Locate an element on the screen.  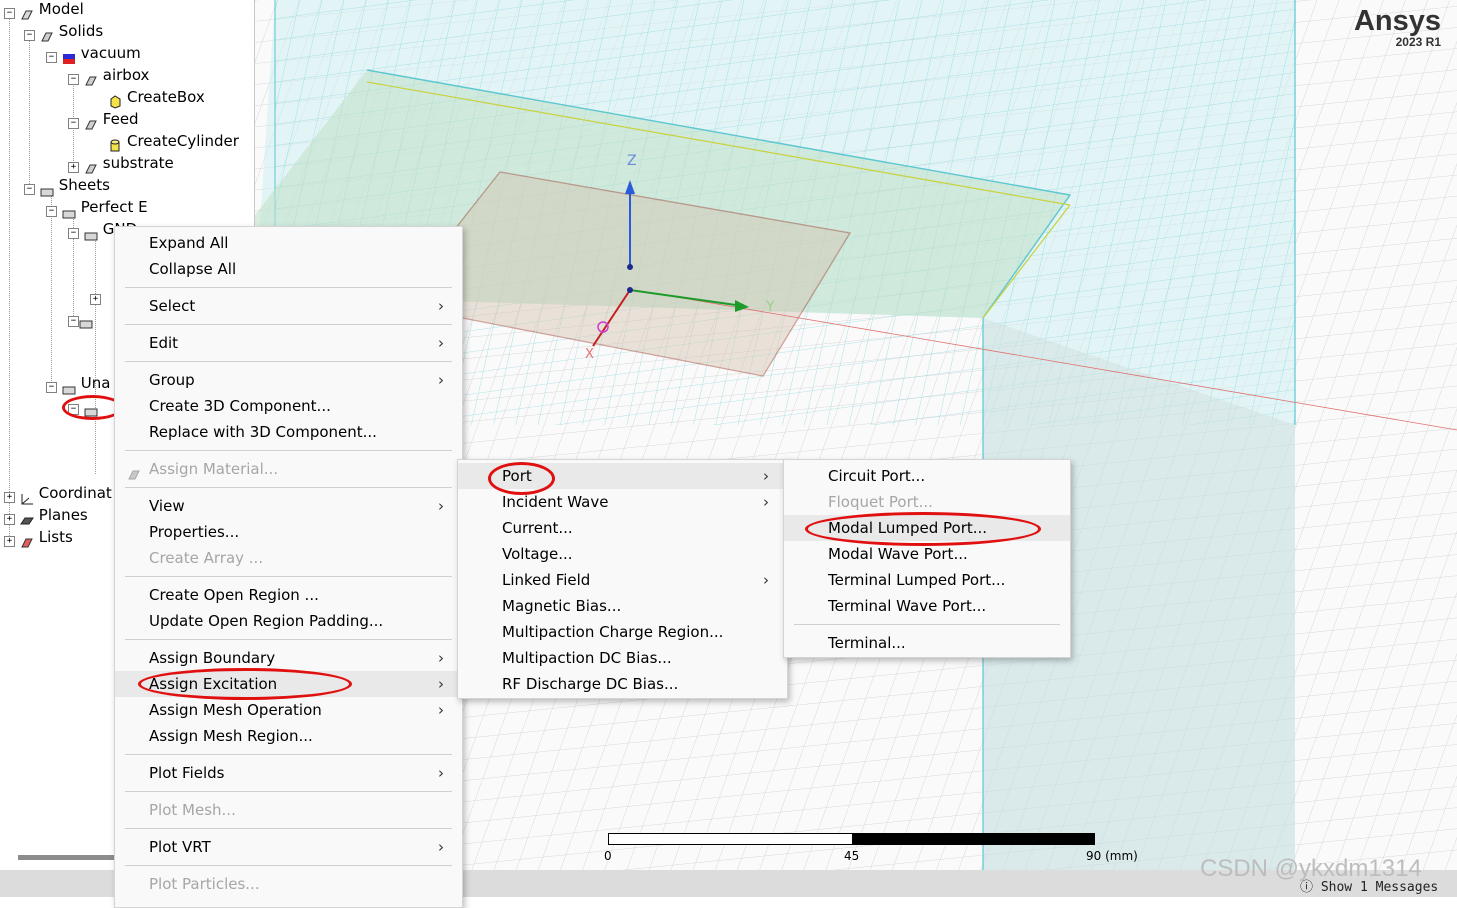
tree-item-sheets: − Sheets is located at coordinates (67, 185).